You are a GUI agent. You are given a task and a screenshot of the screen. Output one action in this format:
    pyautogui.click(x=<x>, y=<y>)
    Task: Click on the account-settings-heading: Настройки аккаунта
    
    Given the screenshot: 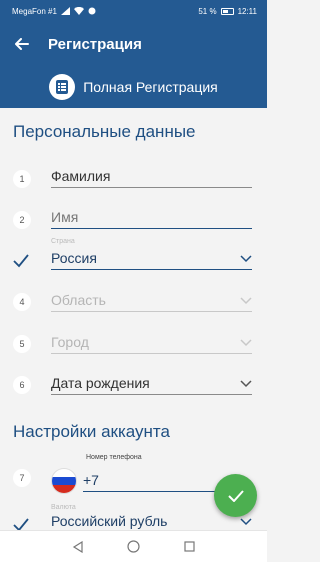 What is the action you would take?
    pyautogui.click(x=91, y=431)
    